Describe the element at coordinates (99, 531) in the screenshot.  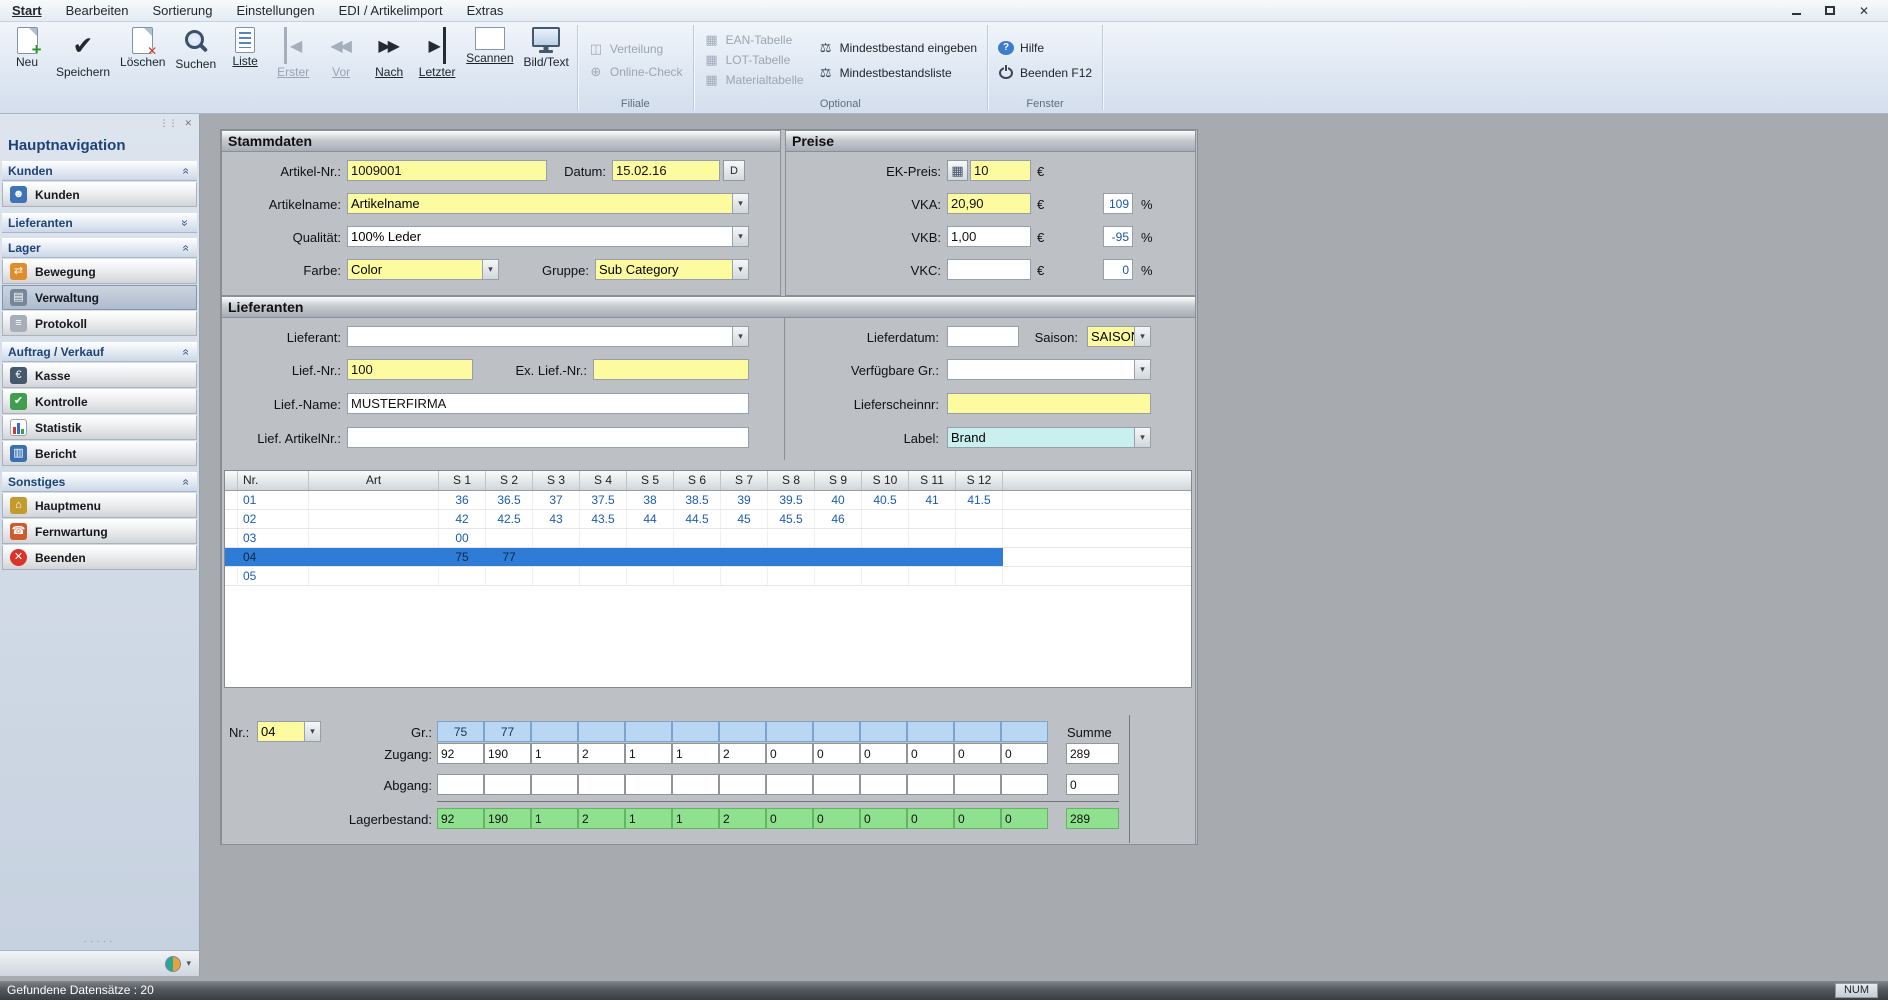
I see `sidebar-item-fernwartung: ☎ Fernwartung` at that location.